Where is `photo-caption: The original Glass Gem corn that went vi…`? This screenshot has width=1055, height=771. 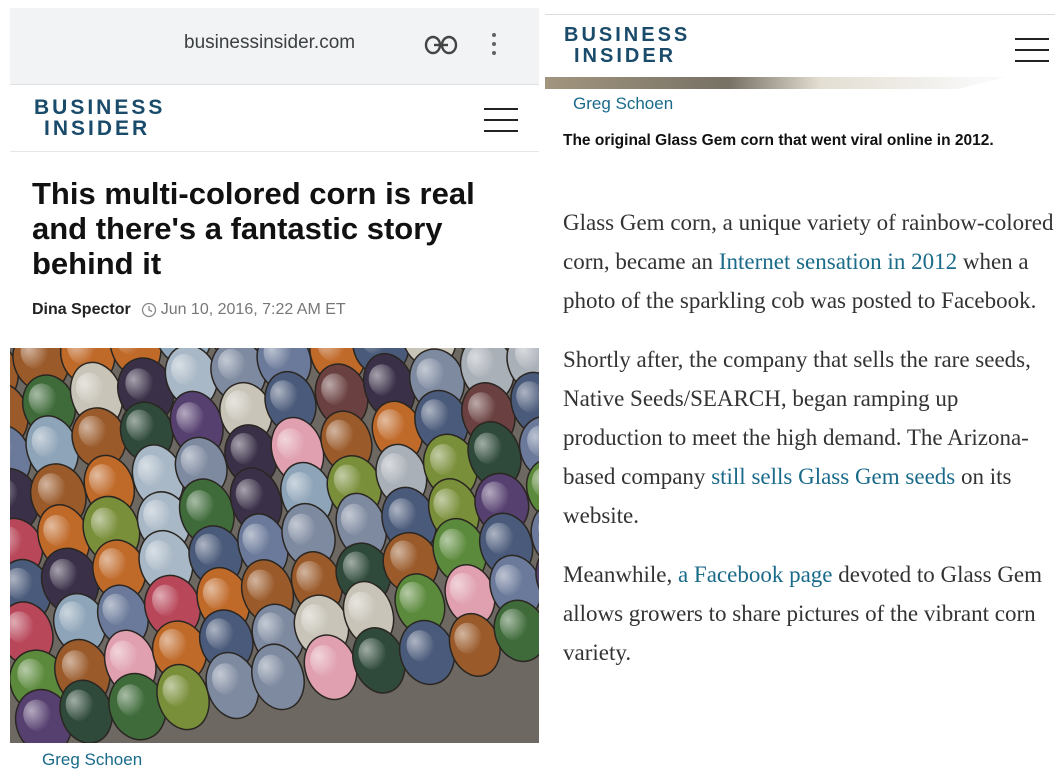
photo-caption: The original Glass Gem corn that went vi… is located at coordinates (808, 141).